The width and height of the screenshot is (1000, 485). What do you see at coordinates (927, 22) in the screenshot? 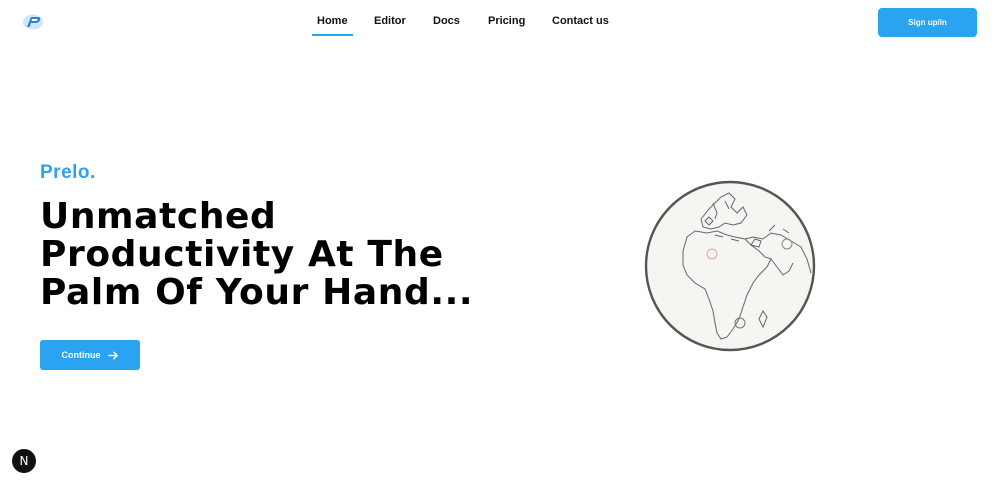
I see `signup-button: Sign up/in` at bounding box center [927, 22].